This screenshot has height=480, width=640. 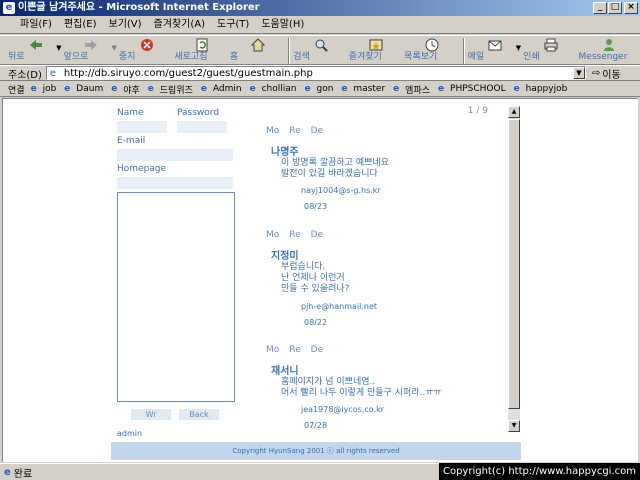 I want to click on link-master: e master, so click(x=363, y=89).